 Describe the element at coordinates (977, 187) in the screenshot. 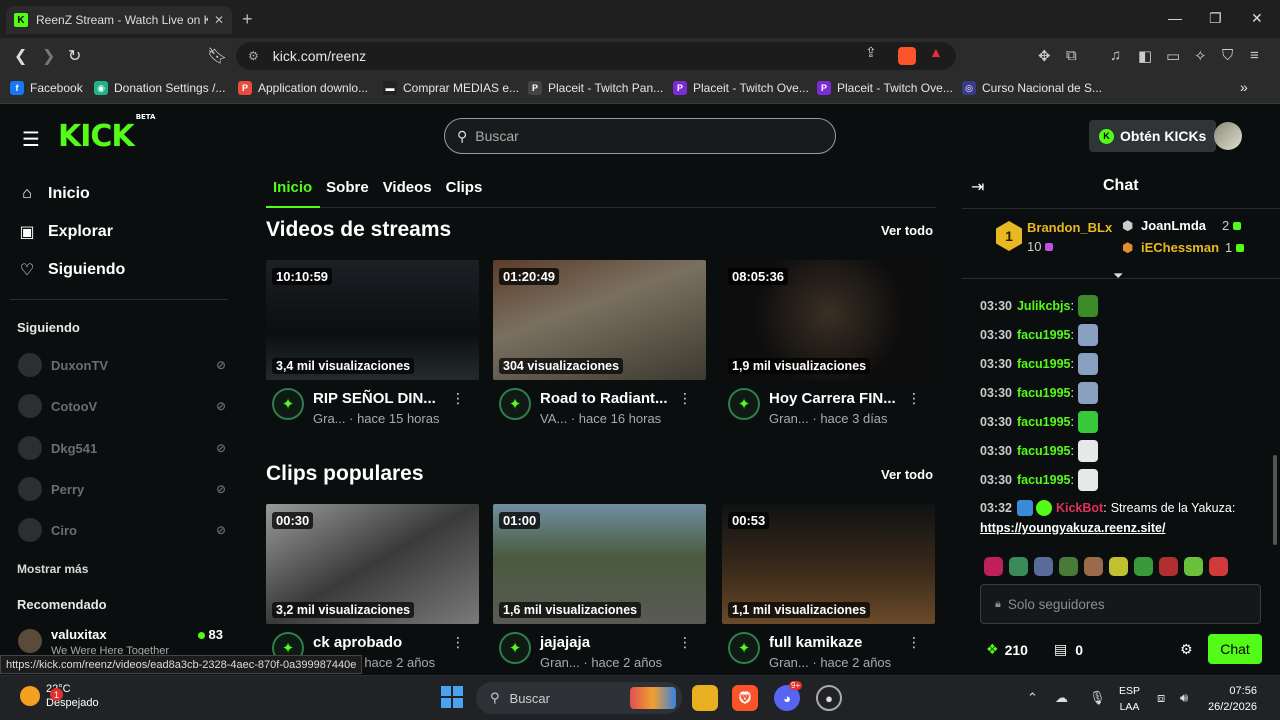

I see `collapse-chat-icon: ⇥` at that location.